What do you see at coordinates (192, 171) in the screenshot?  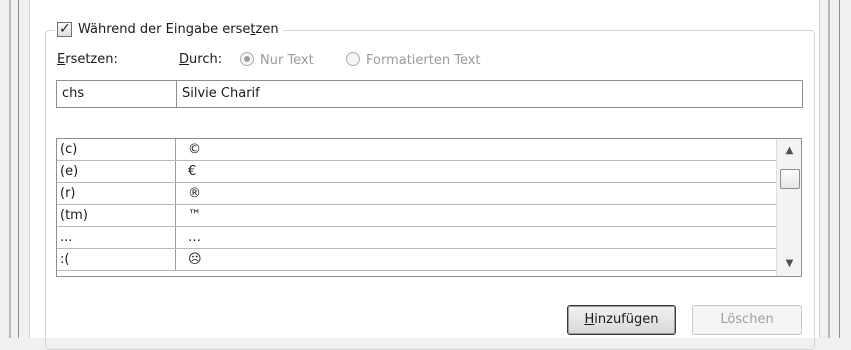 I see `list-with-cell: €` at bounding box center [192, 171].